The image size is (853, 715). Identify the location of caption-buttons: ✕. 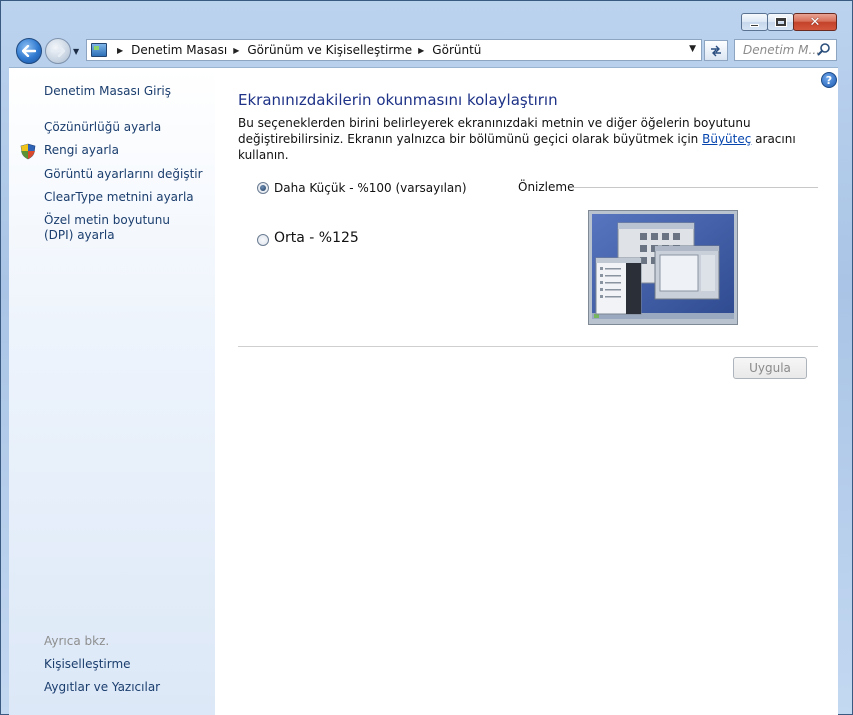
(789, 22).